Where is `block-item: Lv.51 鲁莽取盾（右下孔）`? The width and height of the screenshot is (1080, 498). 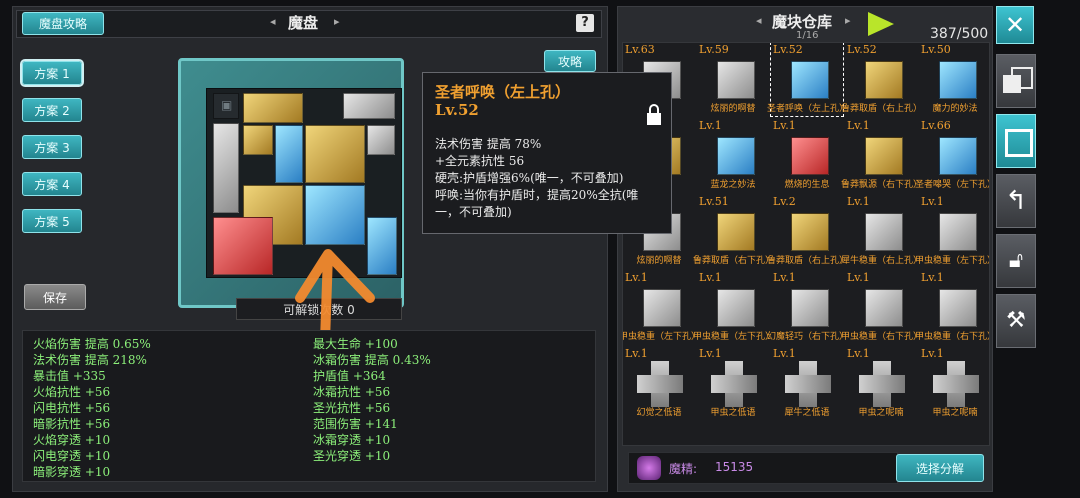 block-item: Lv.51 鲁莽取盾（右下孔） is located at coordinates (733, 231).